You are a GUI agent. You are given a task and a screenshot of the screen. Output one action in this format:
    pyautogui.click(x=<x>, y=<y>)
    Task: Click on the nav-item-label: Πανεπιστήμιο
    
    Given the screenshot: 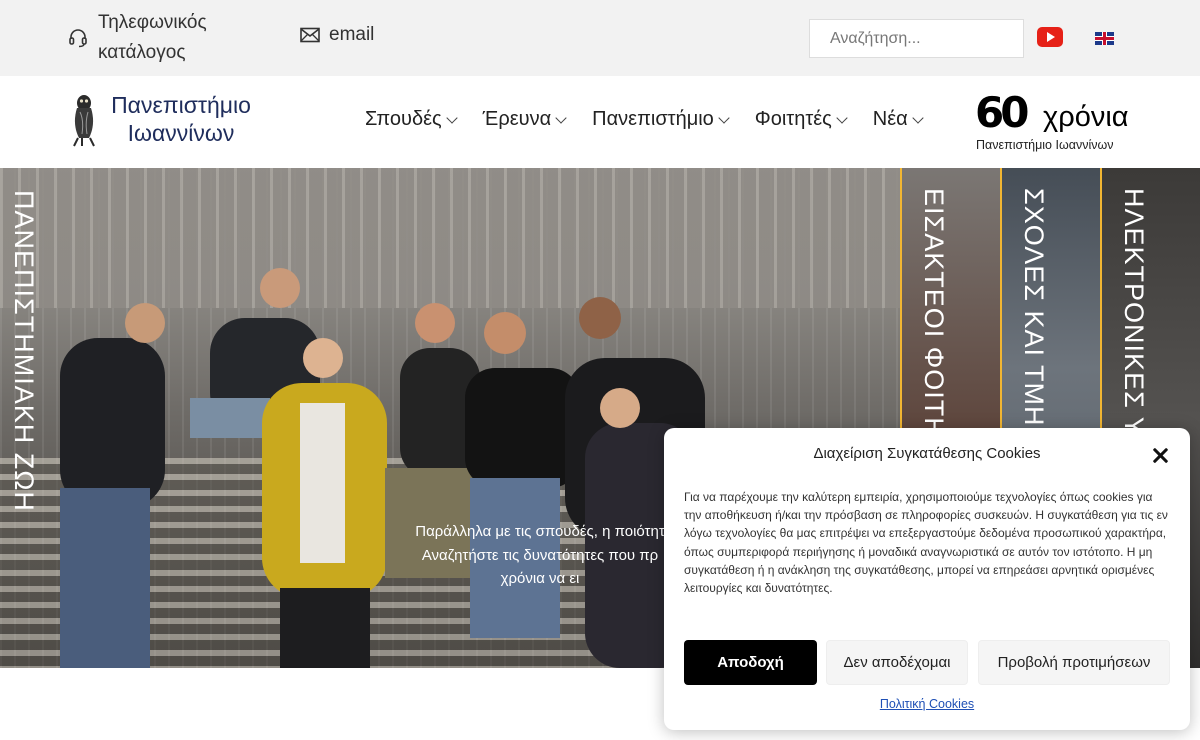 What is the action you would take?
    pyautogui.click(x=653, y=119)
    